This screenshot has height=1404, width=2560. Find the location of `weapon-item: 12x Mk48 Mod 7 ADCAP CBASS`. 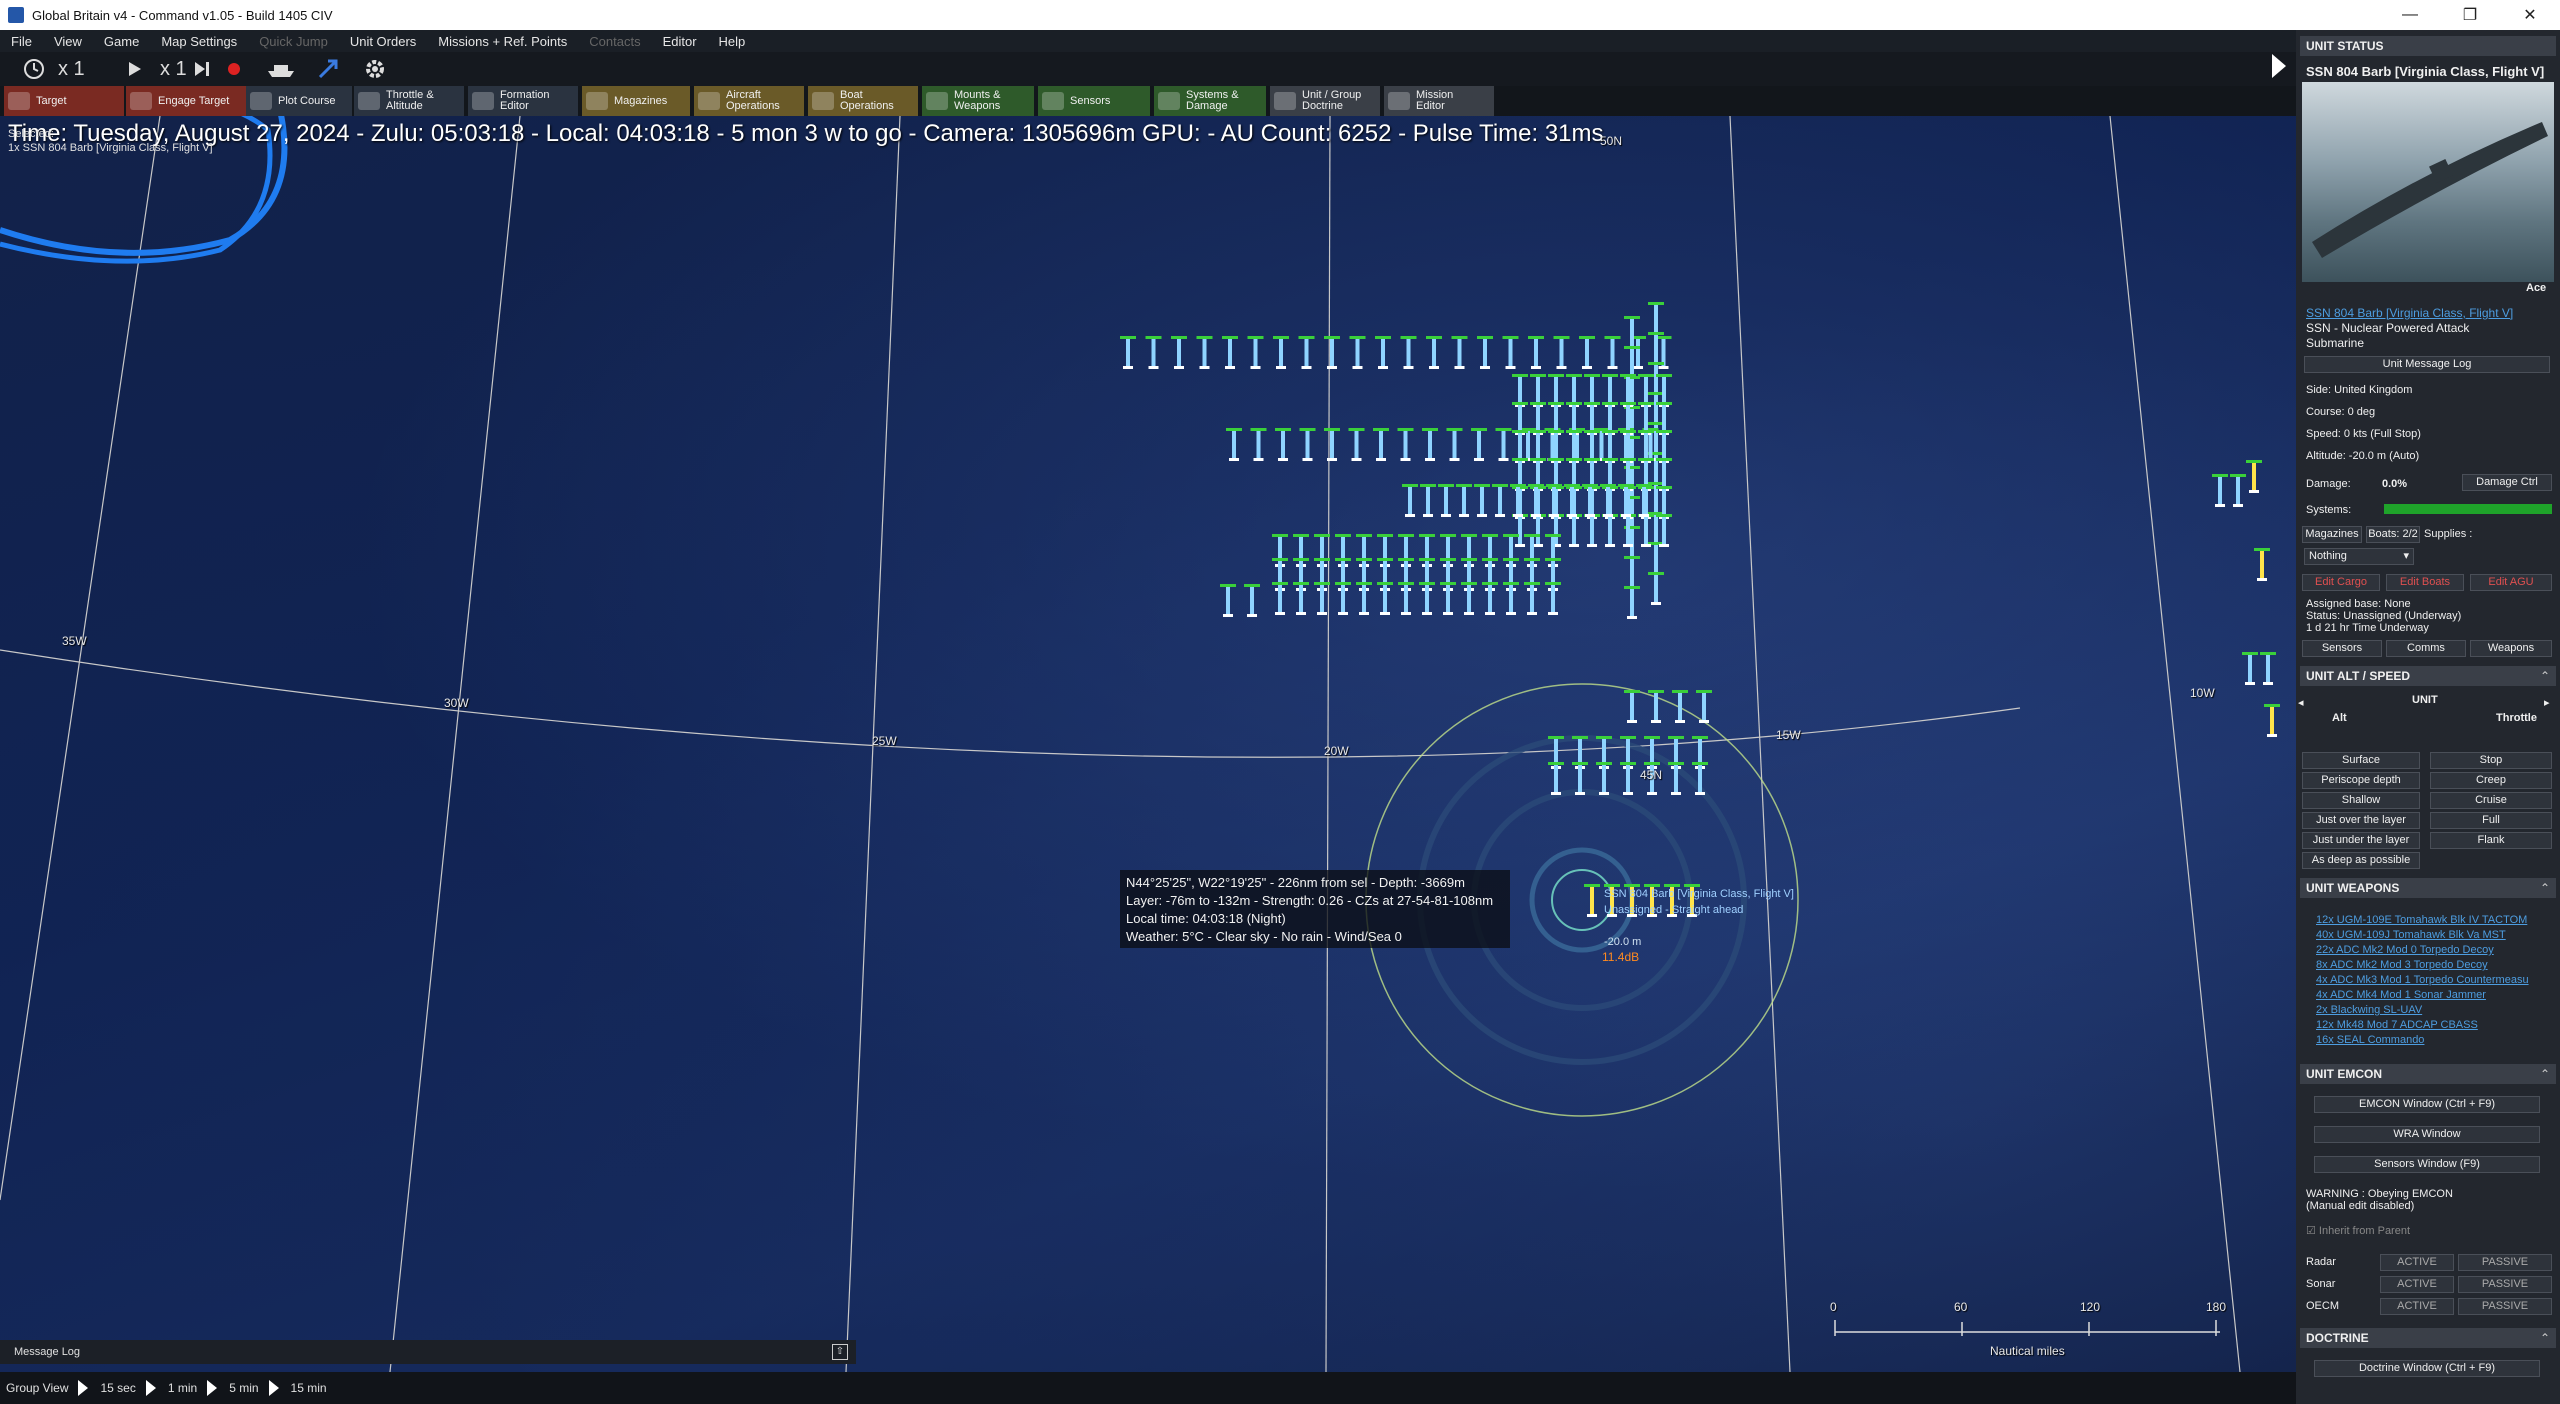

weapon-item: 12x Mk48 Mod 7 ADCAP CBASS is located at coordinates (2397, 1025).